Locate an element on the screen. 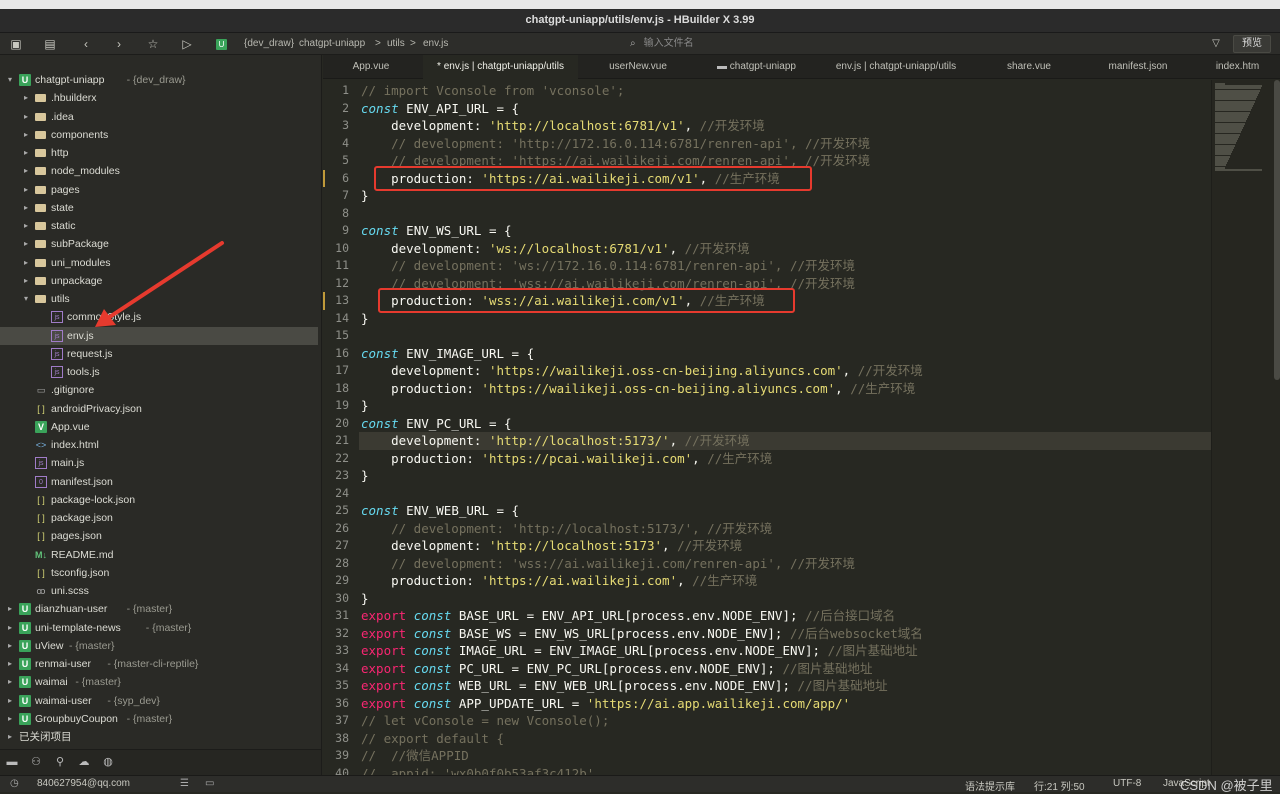 This screenshot has height=794, width=1280. tree-item-uni-scss: ꝏ uni.scss is located at coordinates (159, 591).